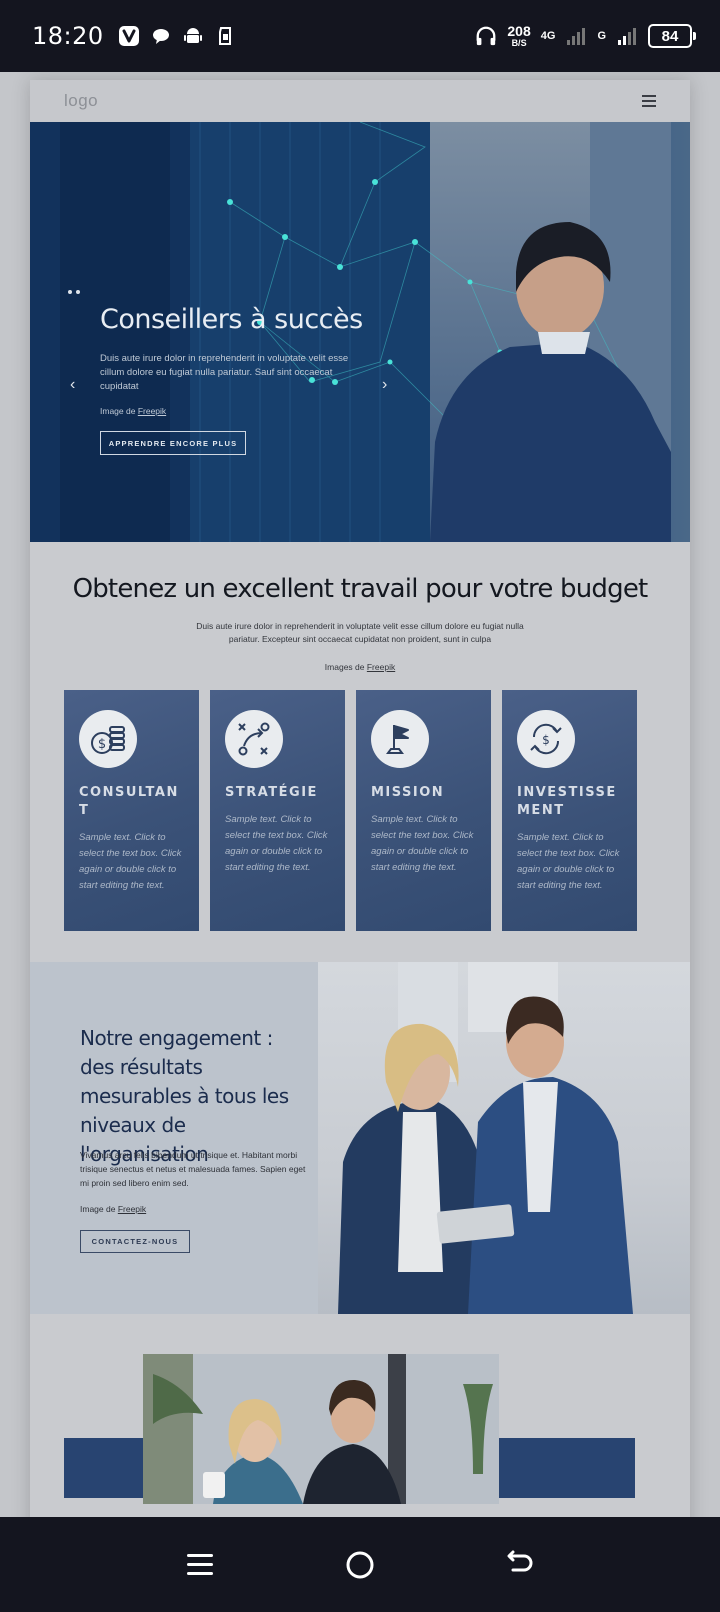 The width and height of the screenshot is (720, 1612). I want to click on card-title: INVESTISSEMENT, so click(567, 801).